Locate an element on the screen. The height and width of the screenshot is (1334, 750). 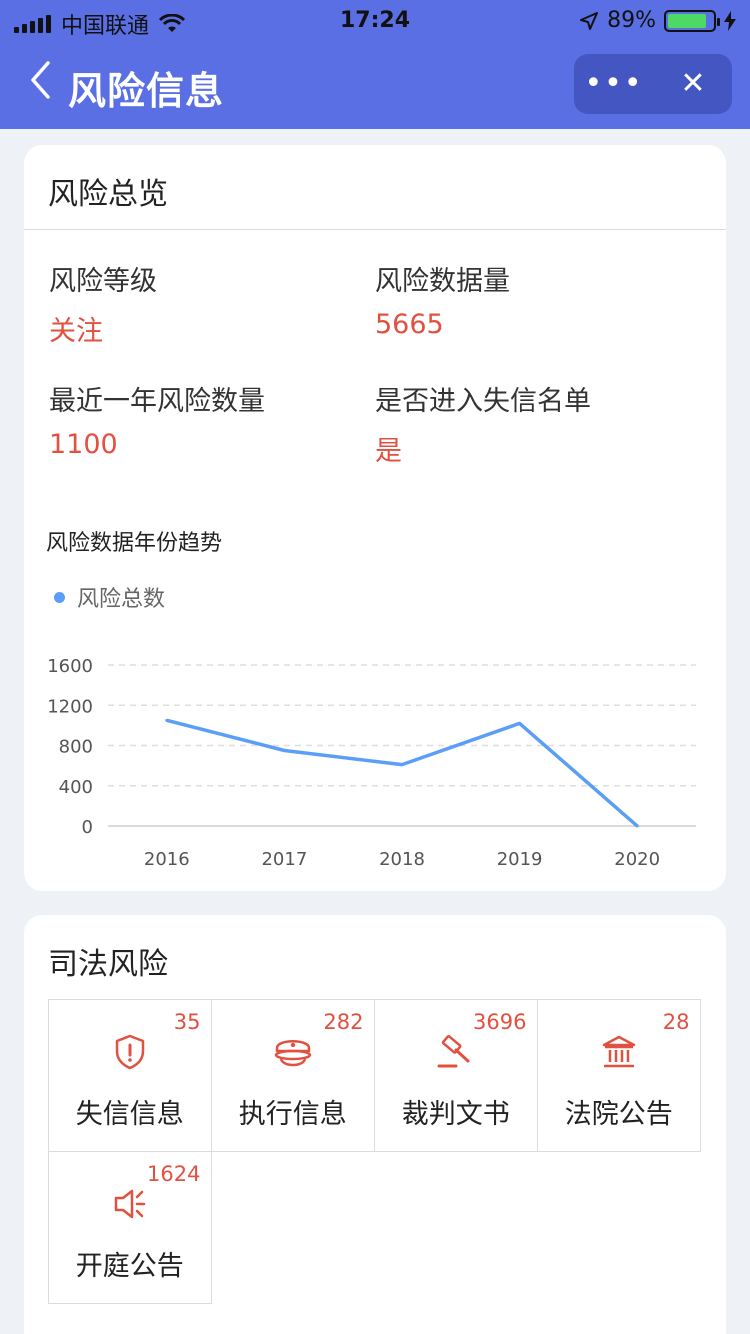
battery-icon is located at coordinates (692, 20).